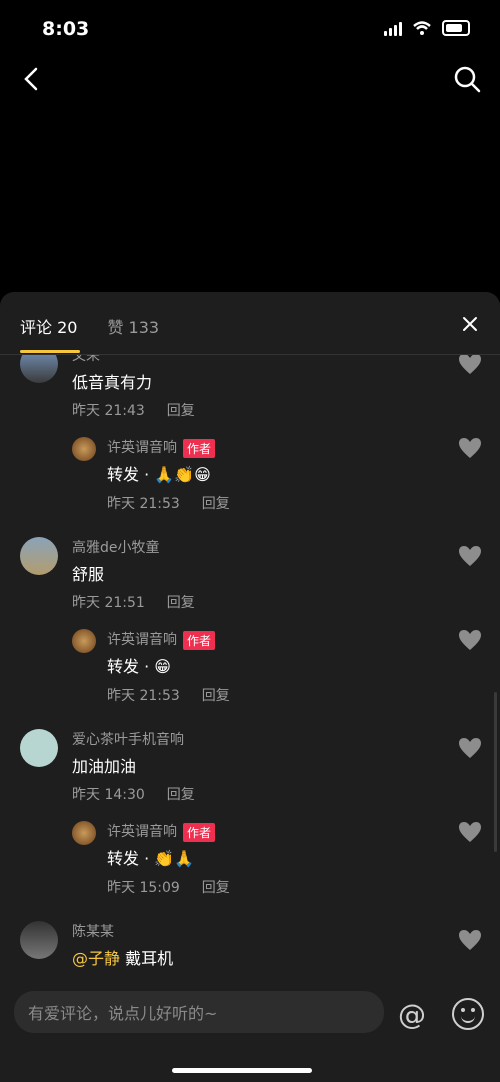  What do you see at coordinates (33, 79) in the screenshot?
I see `back-icon` at bounding box center [33, 79].